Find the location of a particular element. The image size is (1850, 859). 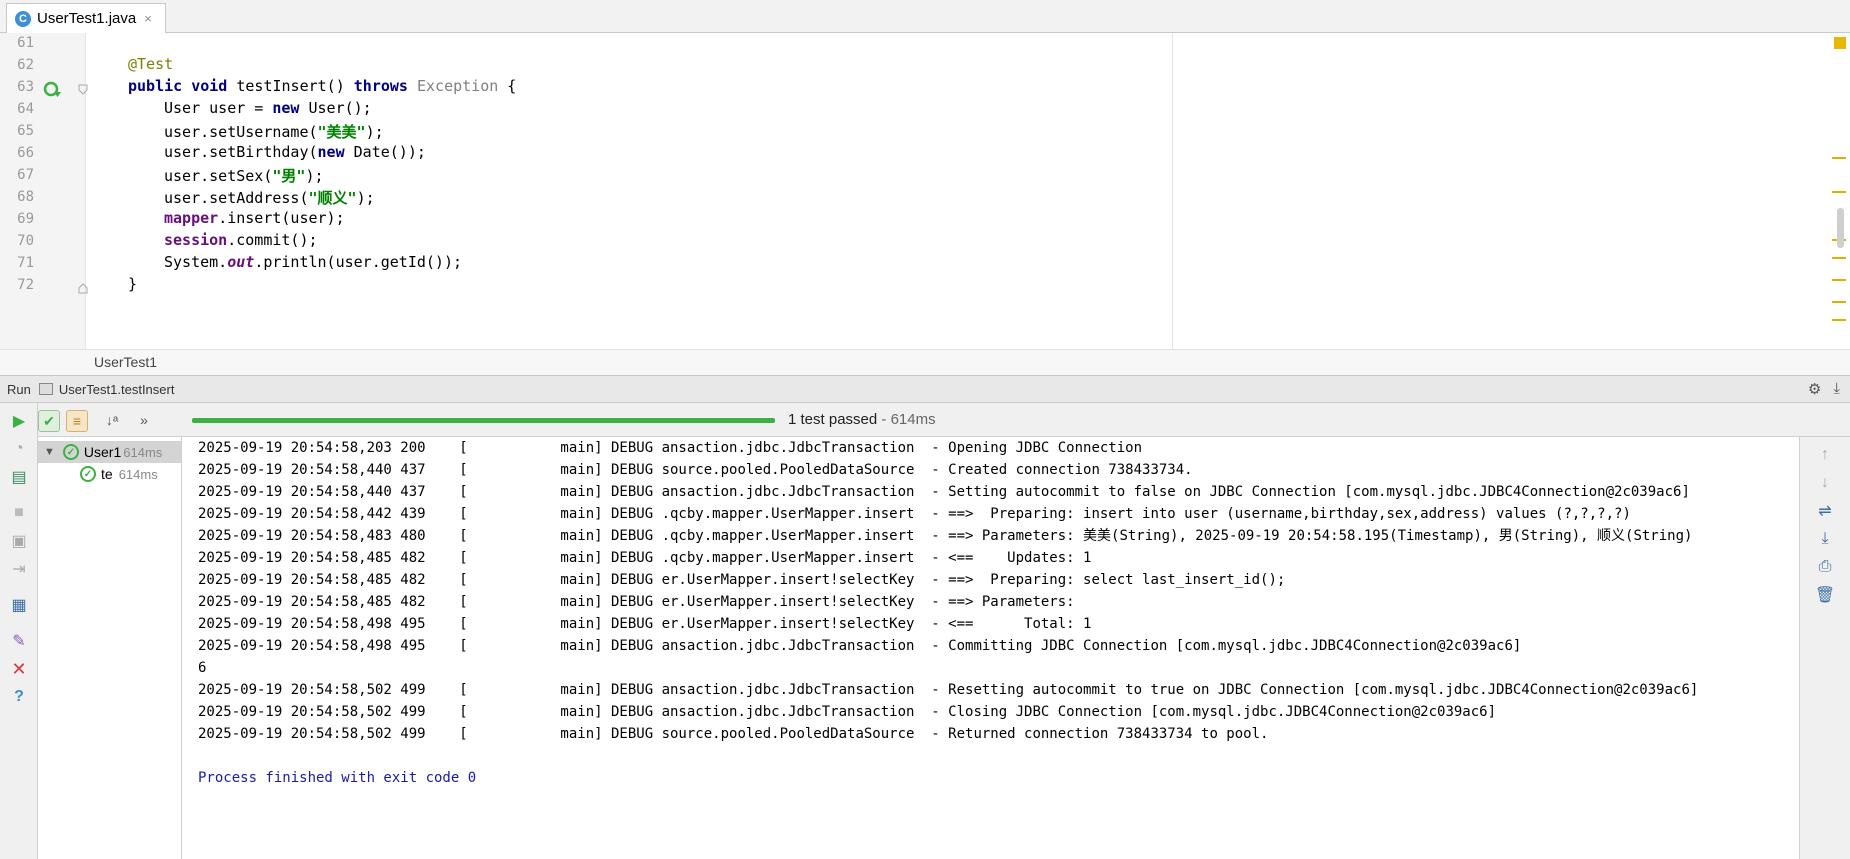

arrow-down-icon: ↓ is located at coordinates (1825, 483).